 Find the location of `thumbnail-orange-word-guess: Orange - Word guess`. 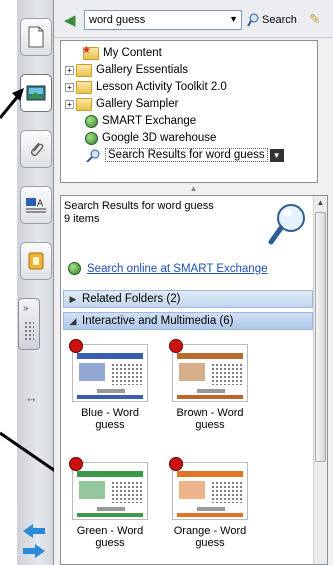

thumbnail-orange-word-guess: Orange - Word guess is located at coordinates (210, 503).